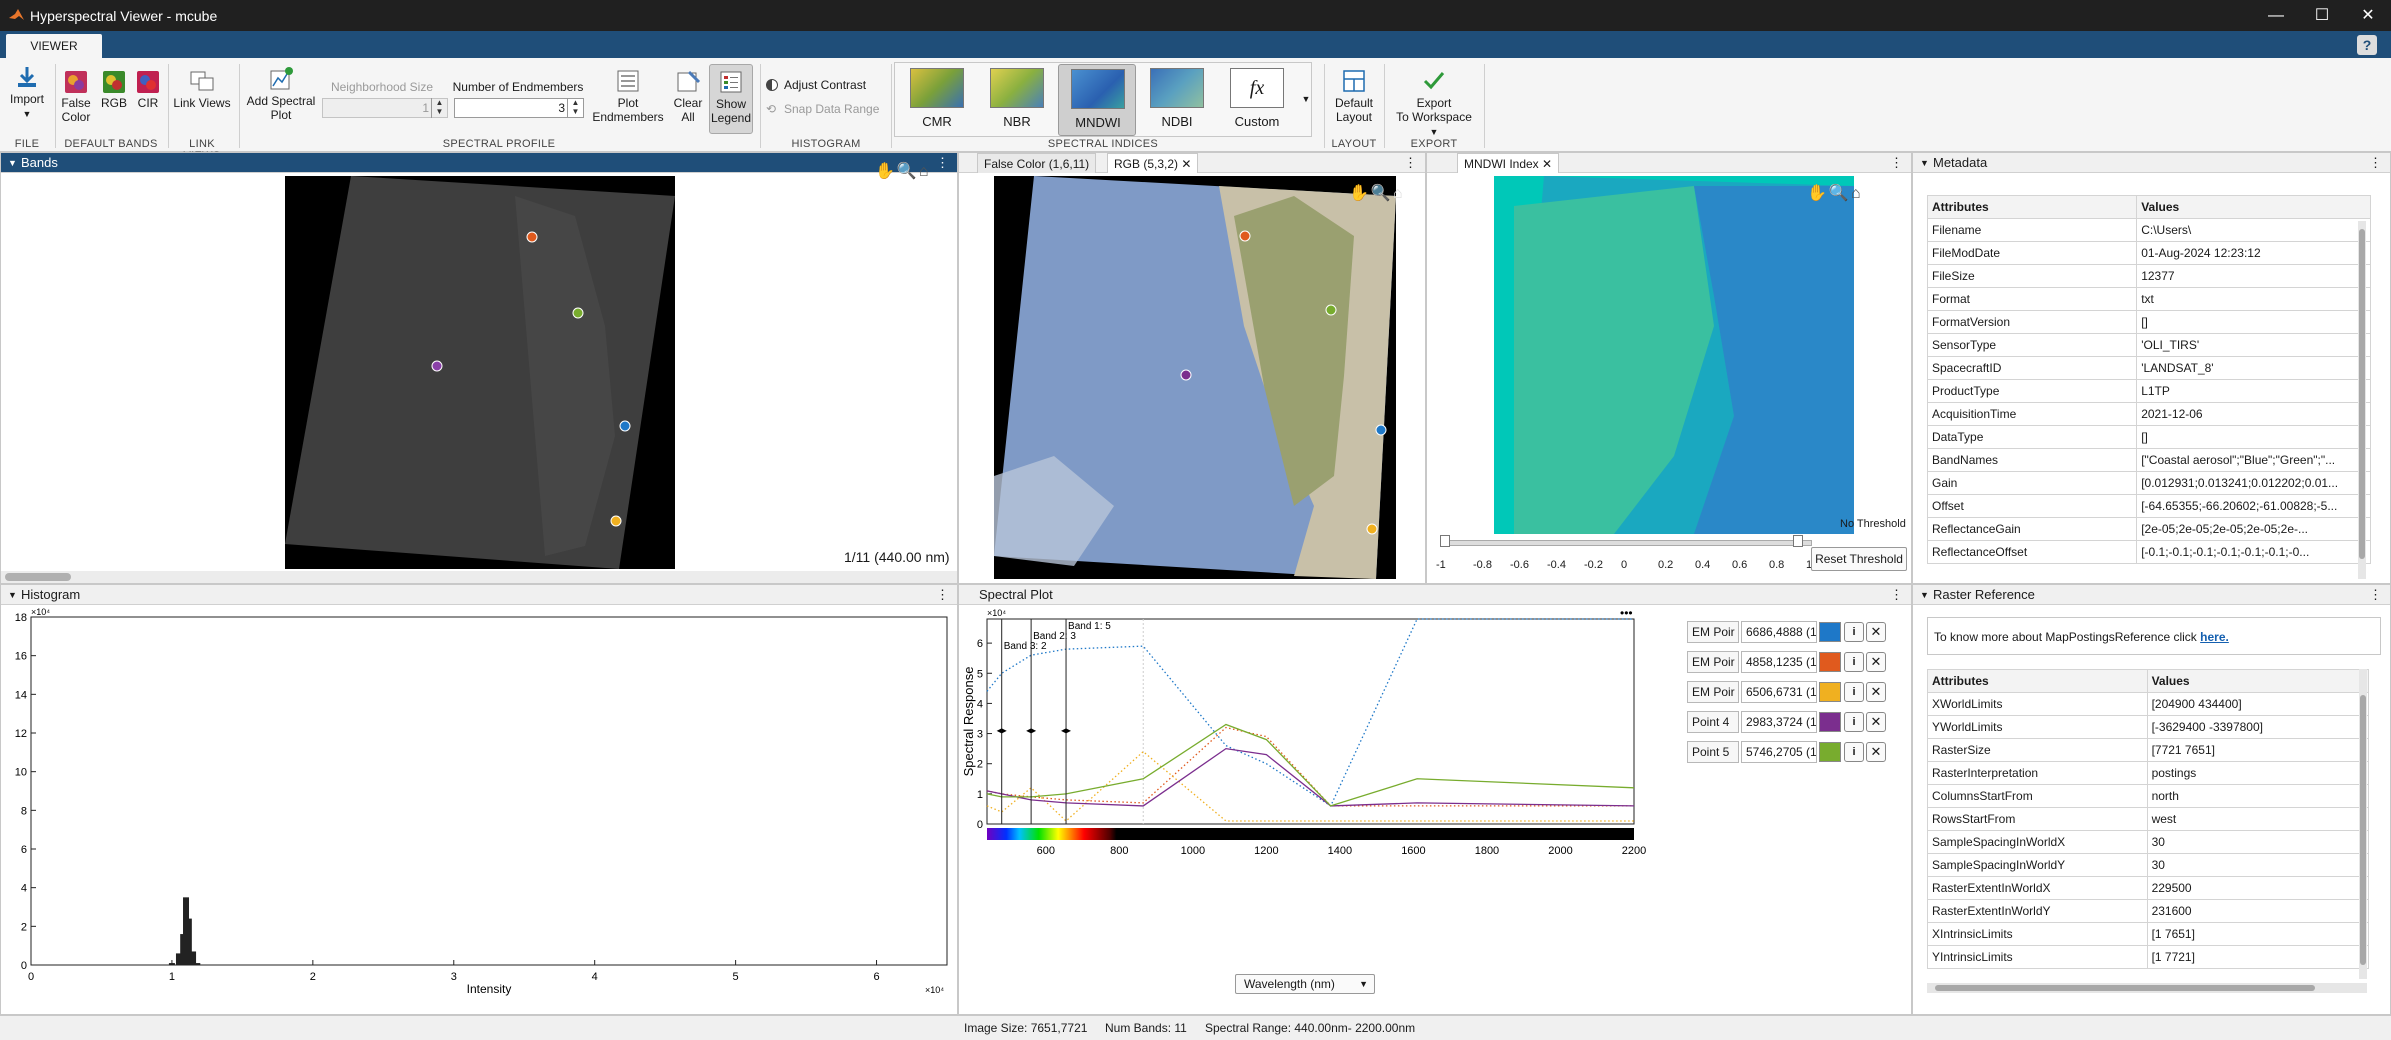 Image resolution: width=2391 pixels, height=1040 pixels. What do you see at coordinates (2148, 750) in the screenshot?
I see `raster-row: RasterSize [7721 7651]` at bounding box center [2148, 750].